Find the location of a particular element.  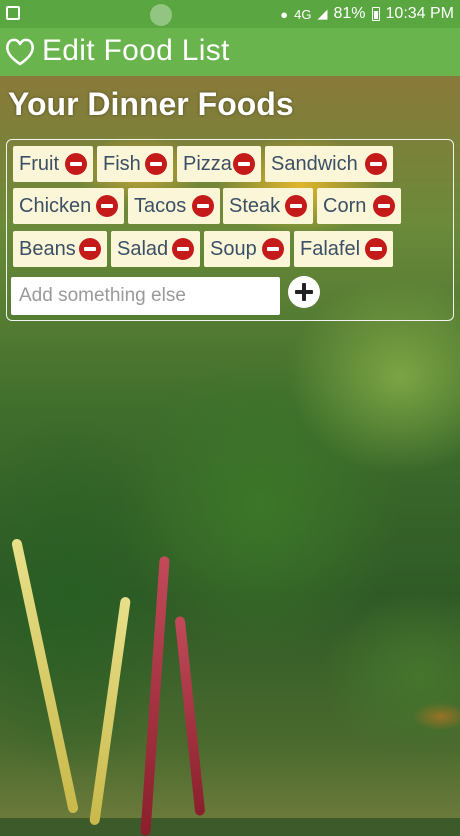

food-chip-label: Tacos is located at coordinates (160, 205).